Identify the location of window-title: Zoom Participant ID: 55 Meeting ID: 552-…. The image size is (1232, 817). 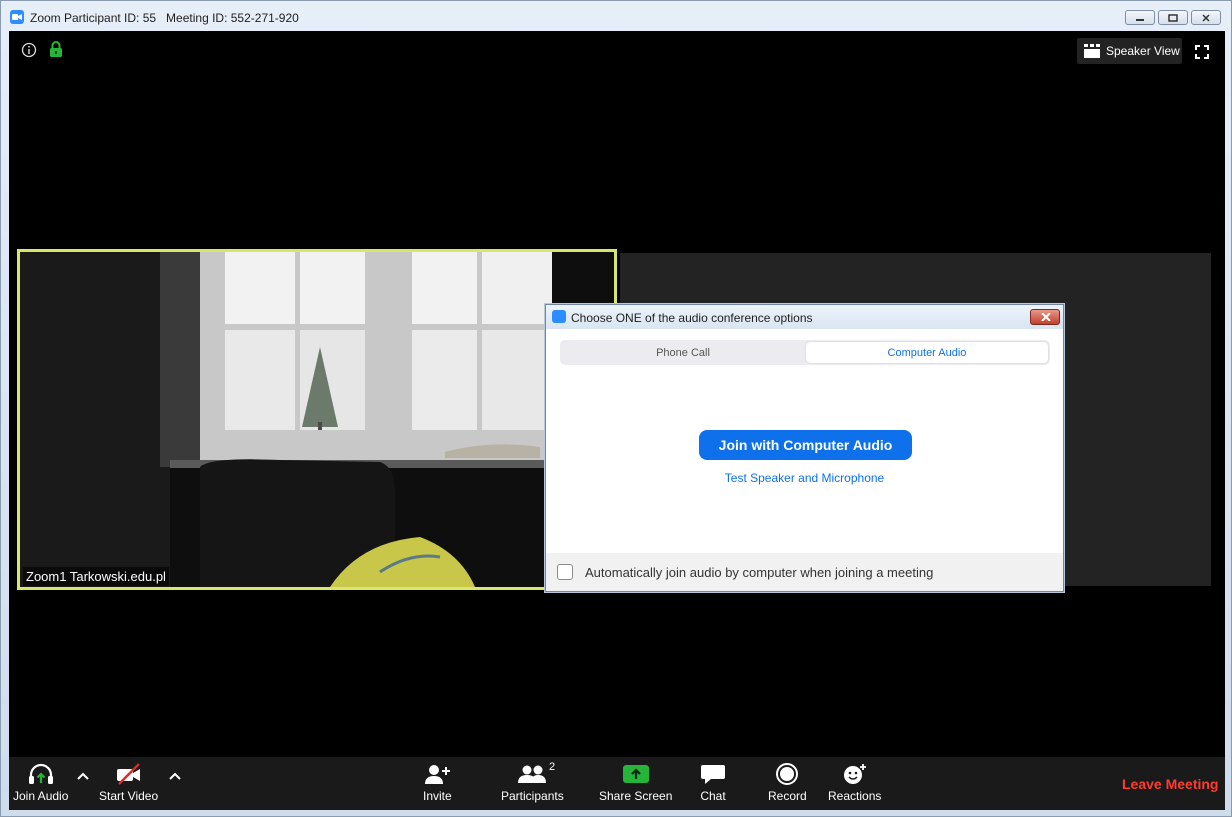
(164, 18).